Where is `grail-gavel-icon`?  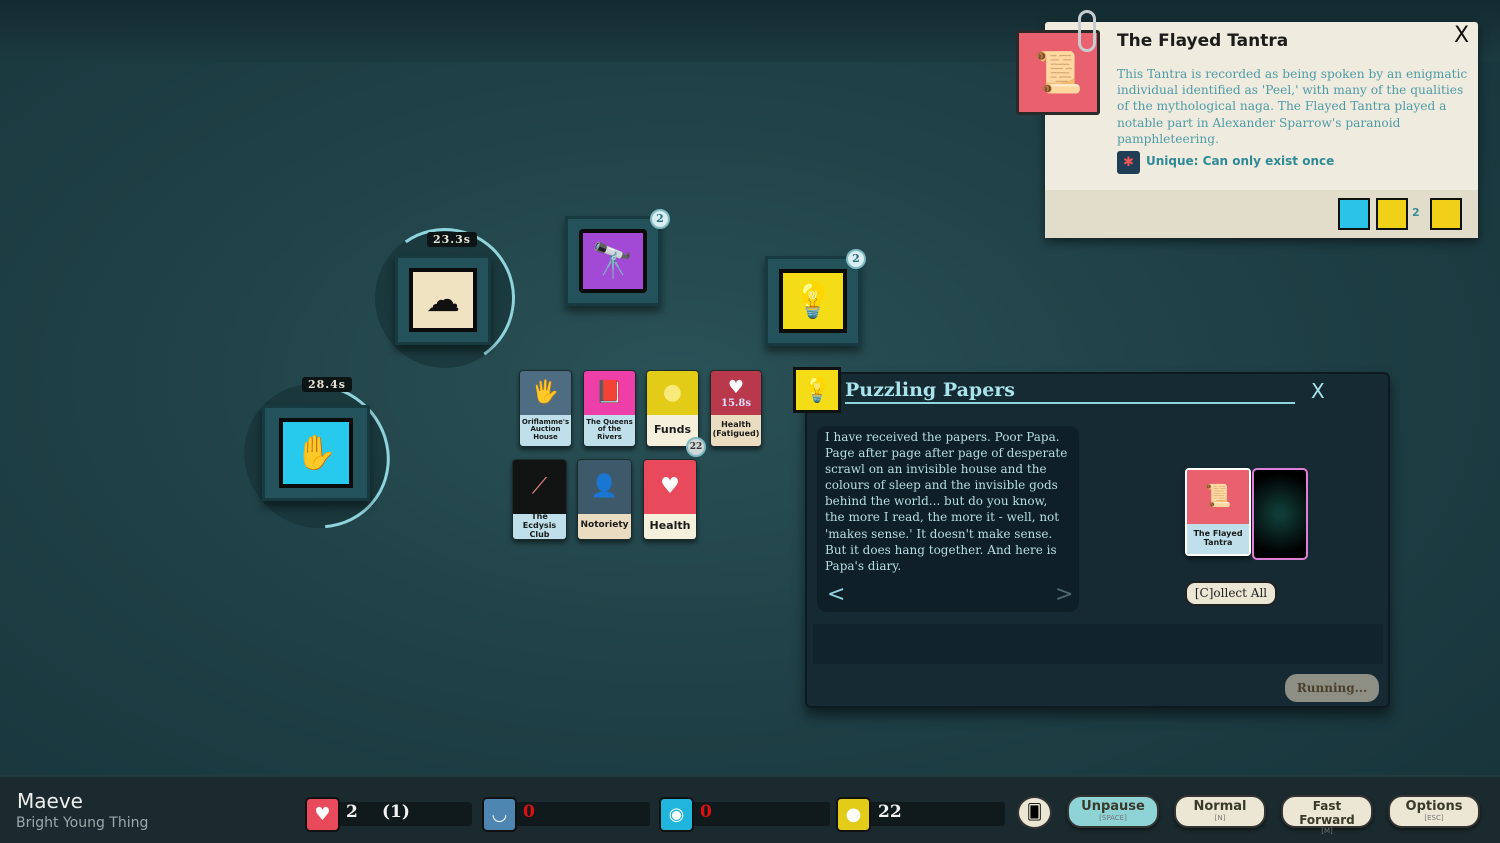 grail-gavel-icon is located at coordinates (1392, 214).